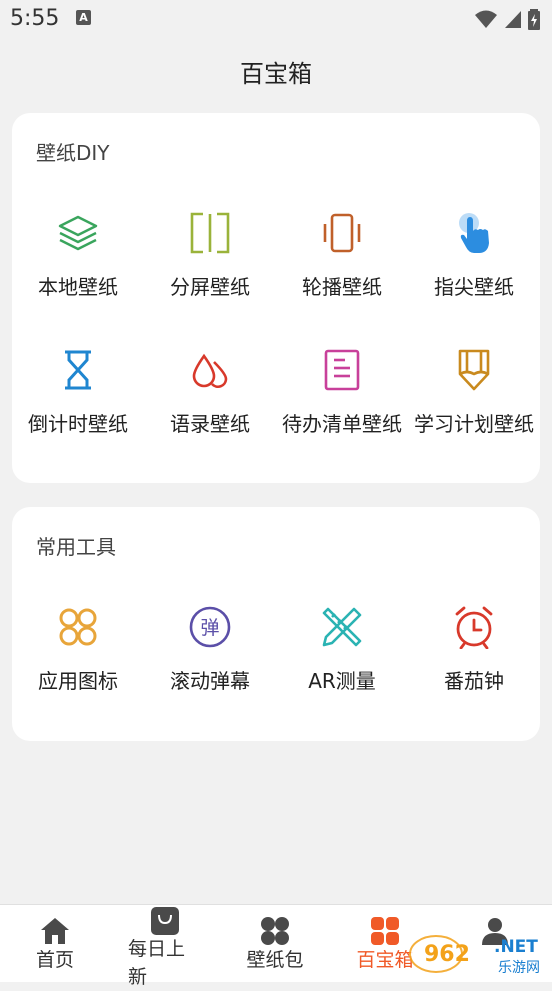 The image size is (552, 991). What do you see at coordinates (342, 271) in the screenshot?
I see `carousel-wallpaper-item: 轮播壁纸` at bounding box center [342, 271].